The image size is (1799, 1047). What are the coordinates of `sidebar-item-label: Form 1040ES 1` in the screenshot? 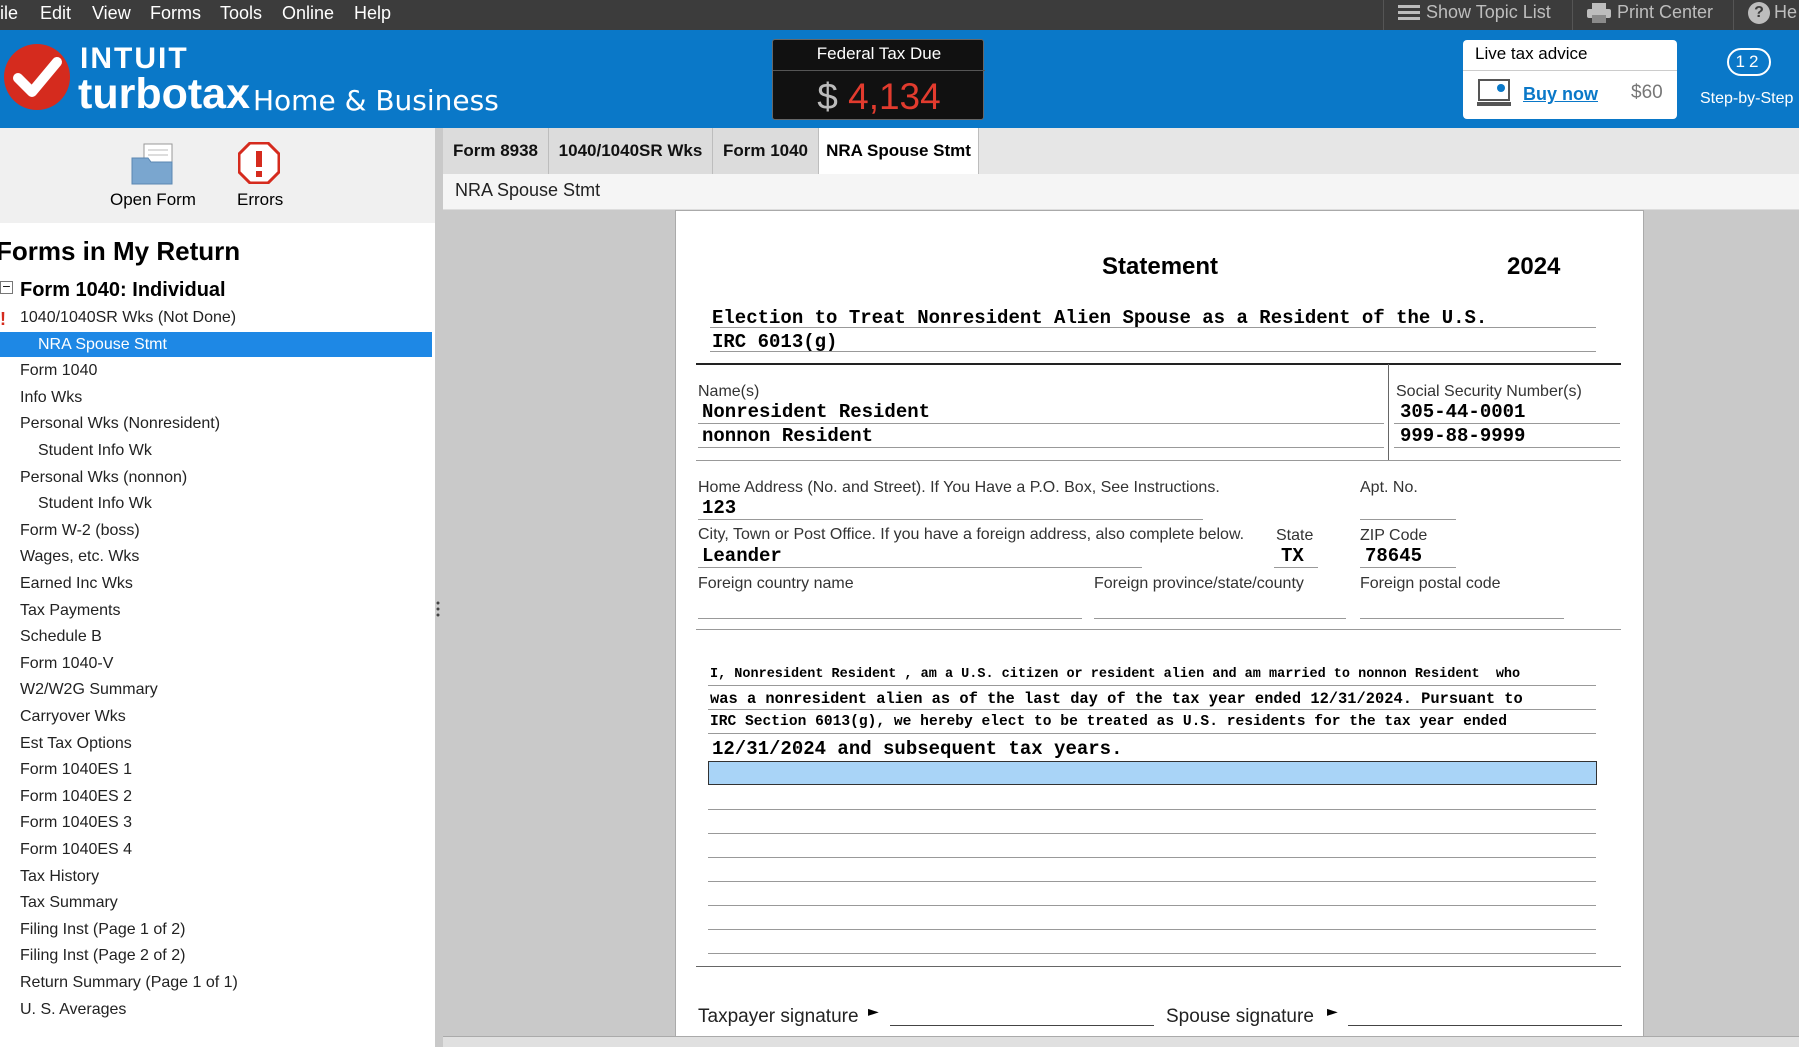 It's located at (76, 769).